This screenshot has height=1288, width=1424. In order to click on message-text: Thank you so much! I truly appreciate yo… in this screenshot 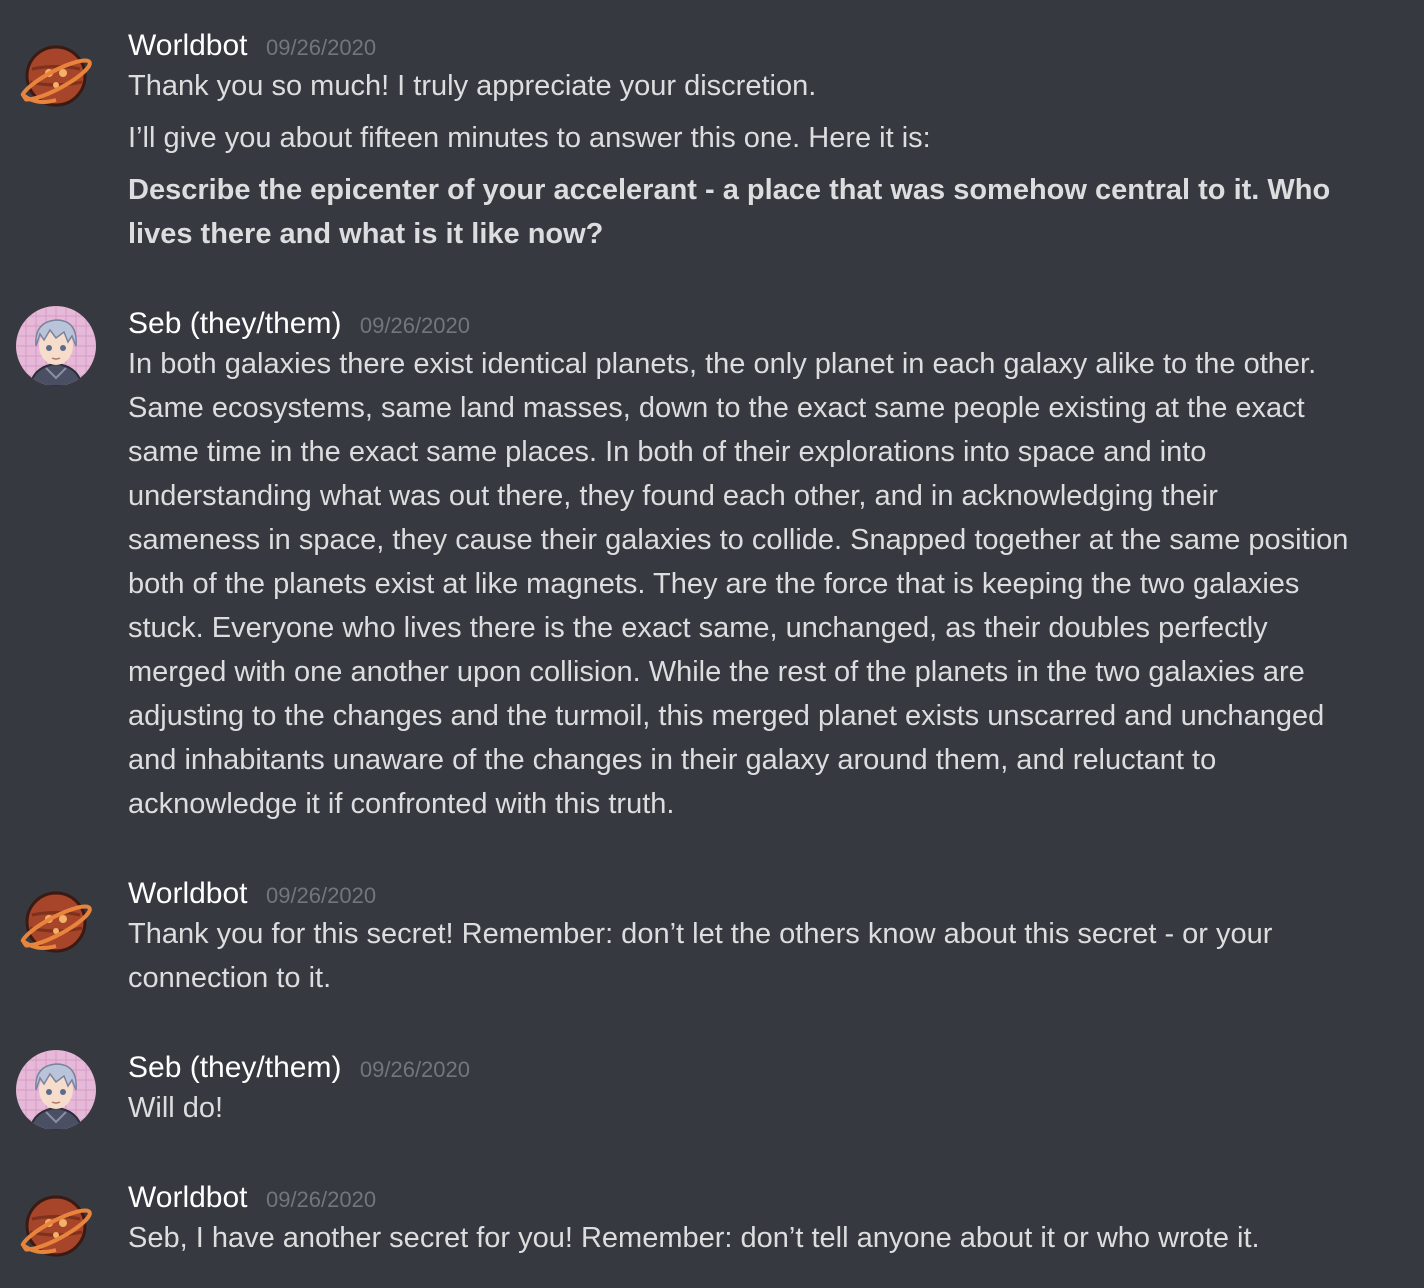, I will do `click(472, 86)`.